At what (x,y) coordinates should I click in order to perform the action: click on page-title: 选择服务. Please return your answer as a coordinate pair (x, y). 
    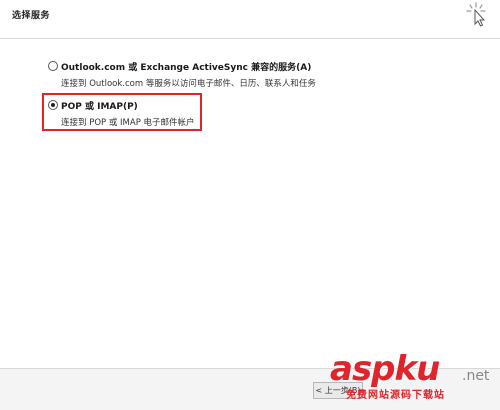
    Looking at the image, I should click on (31, 16).